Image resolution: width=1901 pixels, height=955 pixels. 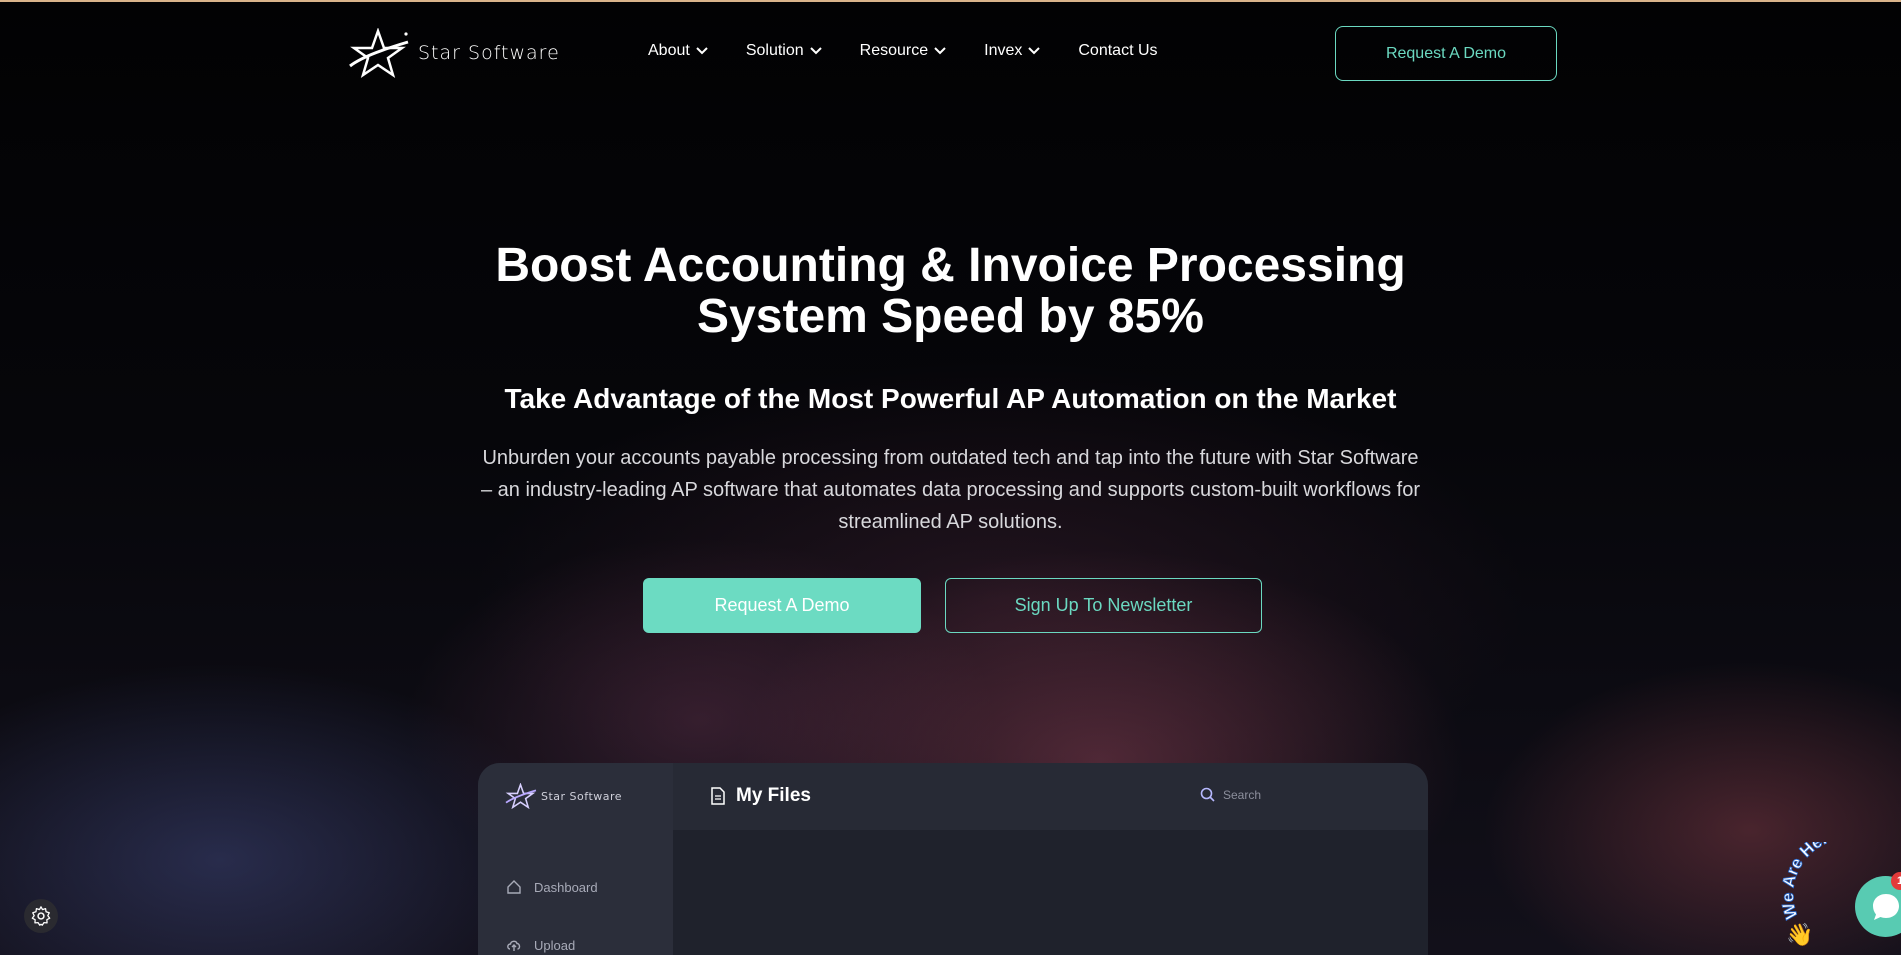 I want to click on nav-label: Solution, so click(x=774, y=50).